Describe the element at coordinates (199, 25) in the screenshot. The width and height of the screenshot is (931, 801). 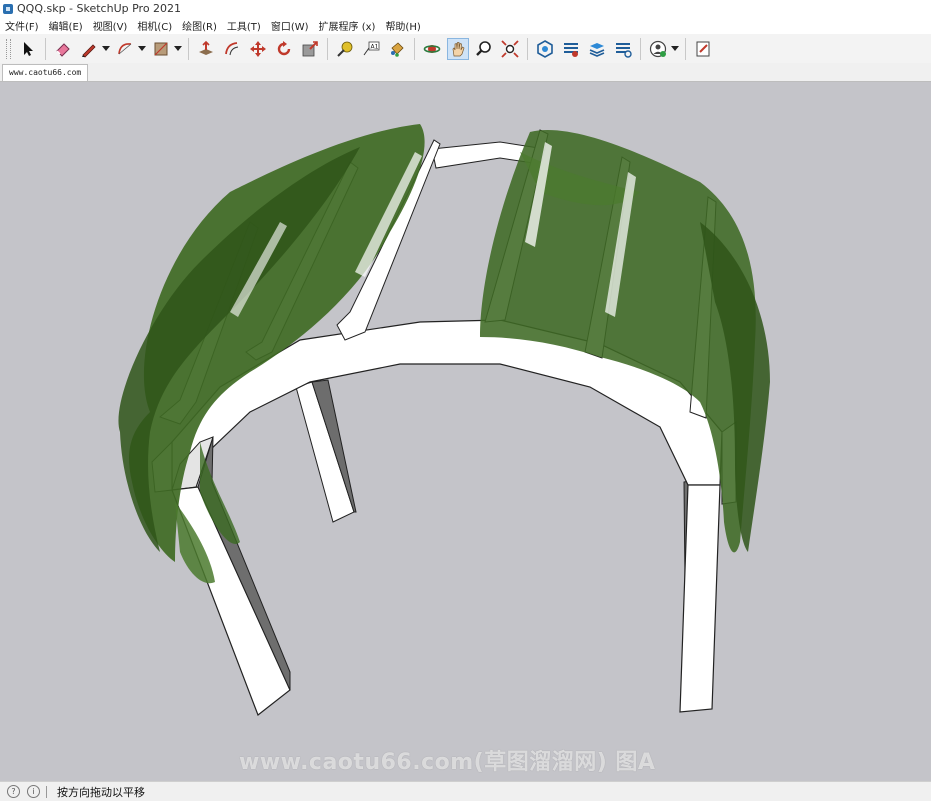
I see `menu-draw: 绘图(R)` at that location.